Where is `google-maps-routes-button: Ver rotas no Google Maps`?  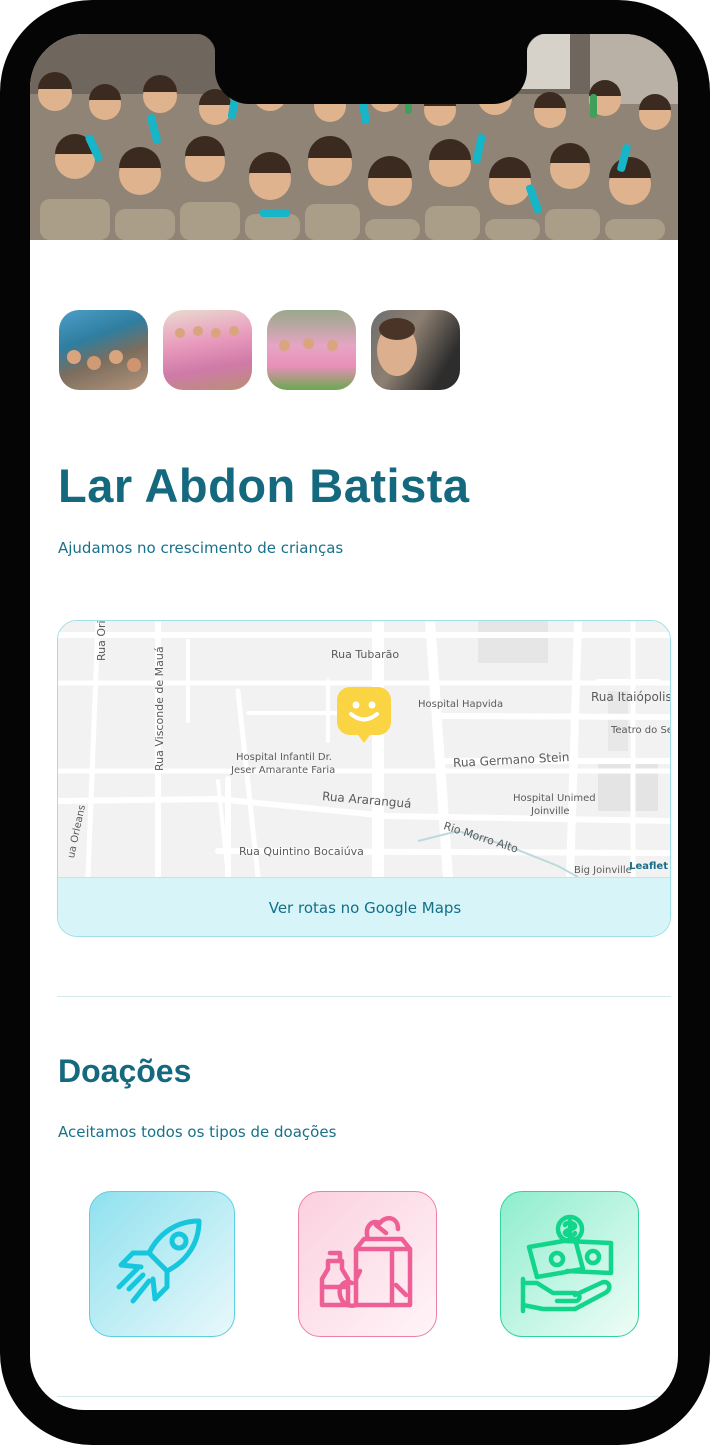 google-maps-routes-button: Ver rotas no Google Maps is located at coordinates (364, 906).